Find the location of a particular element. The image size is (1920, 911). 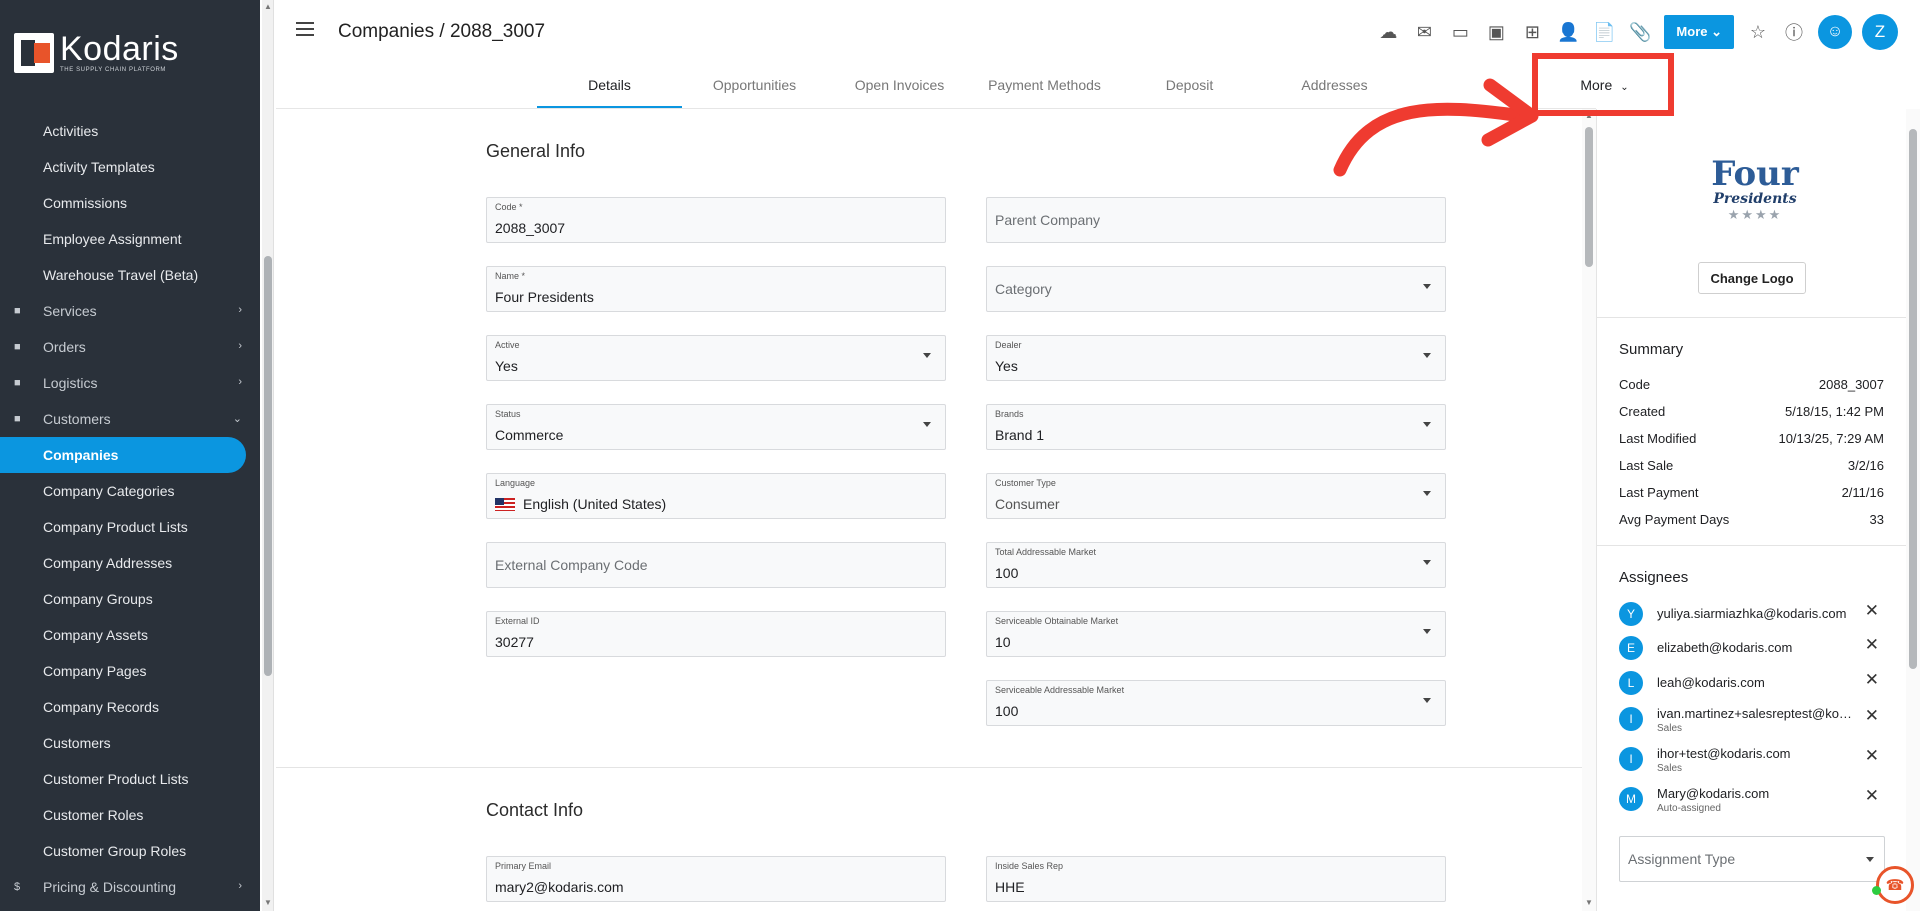

scroll-up-arrow-icon: ▲ is located at coordinates (268, 6).